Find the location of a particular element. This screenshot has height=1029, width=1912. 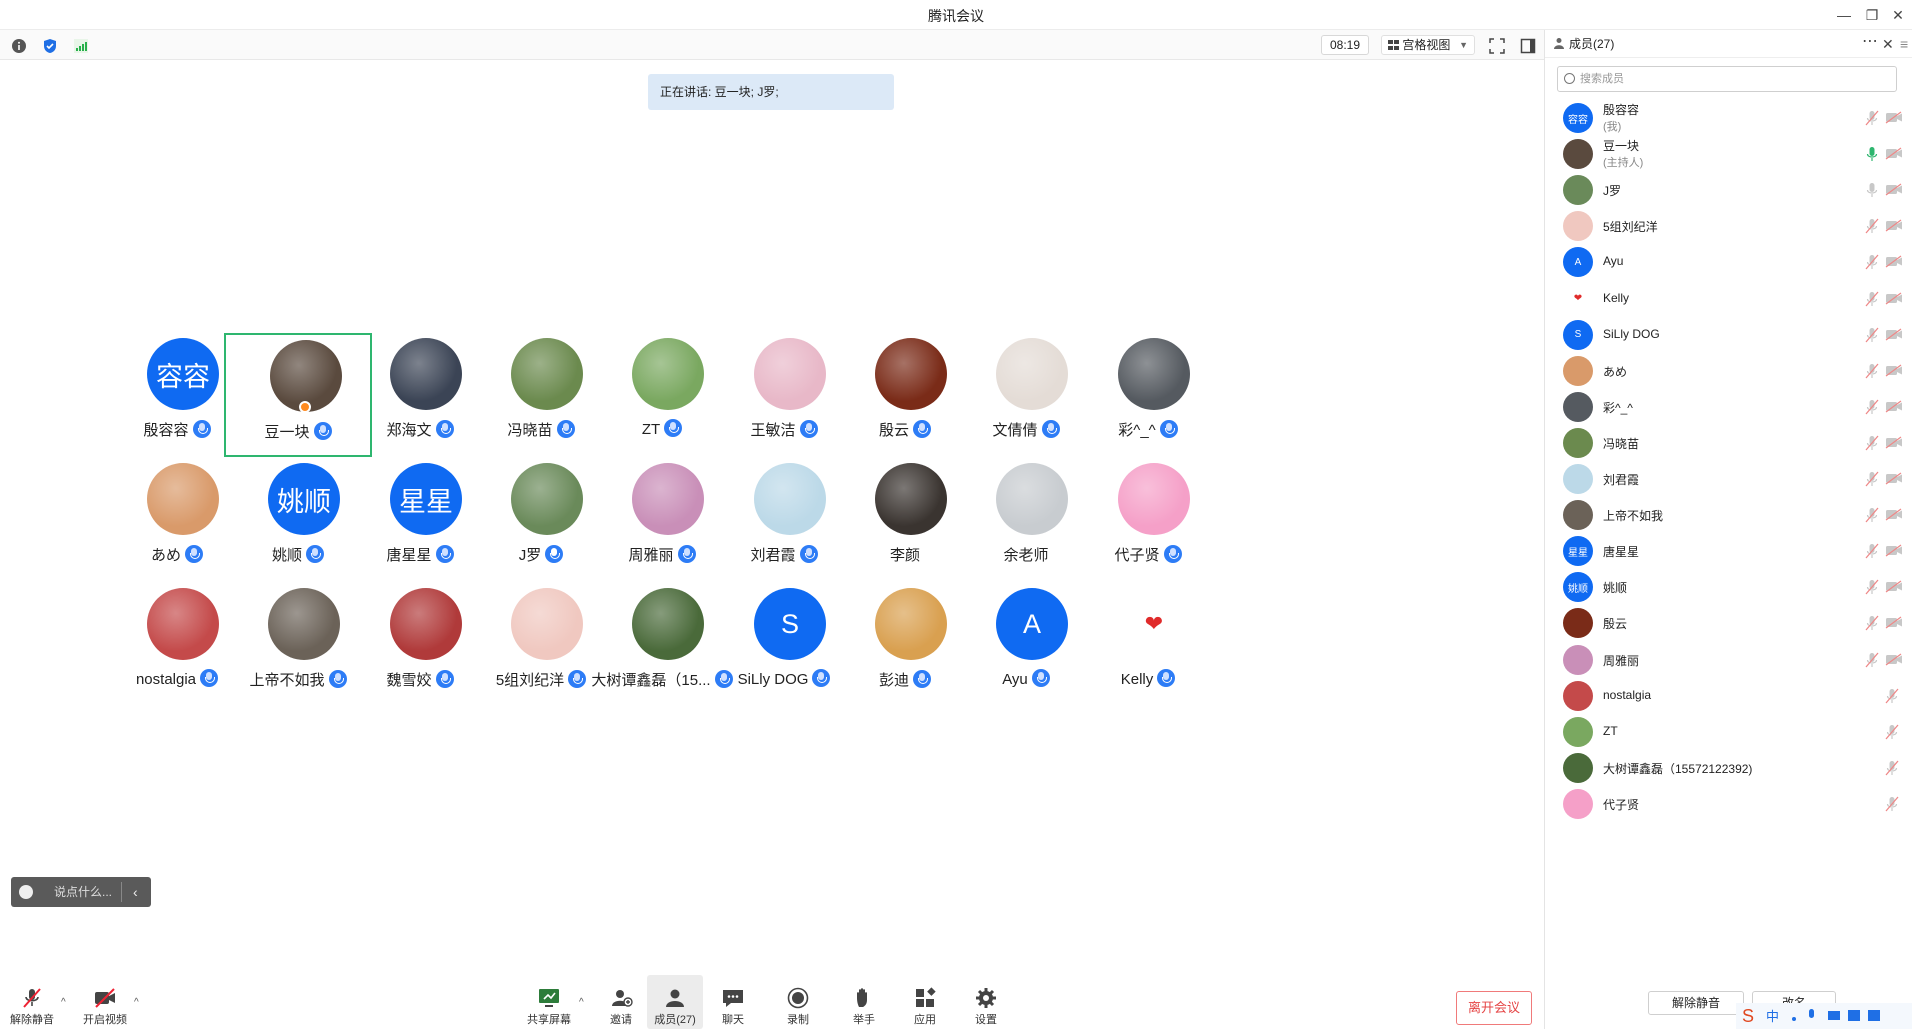

signal-icon is located at coordinates (81, 46).